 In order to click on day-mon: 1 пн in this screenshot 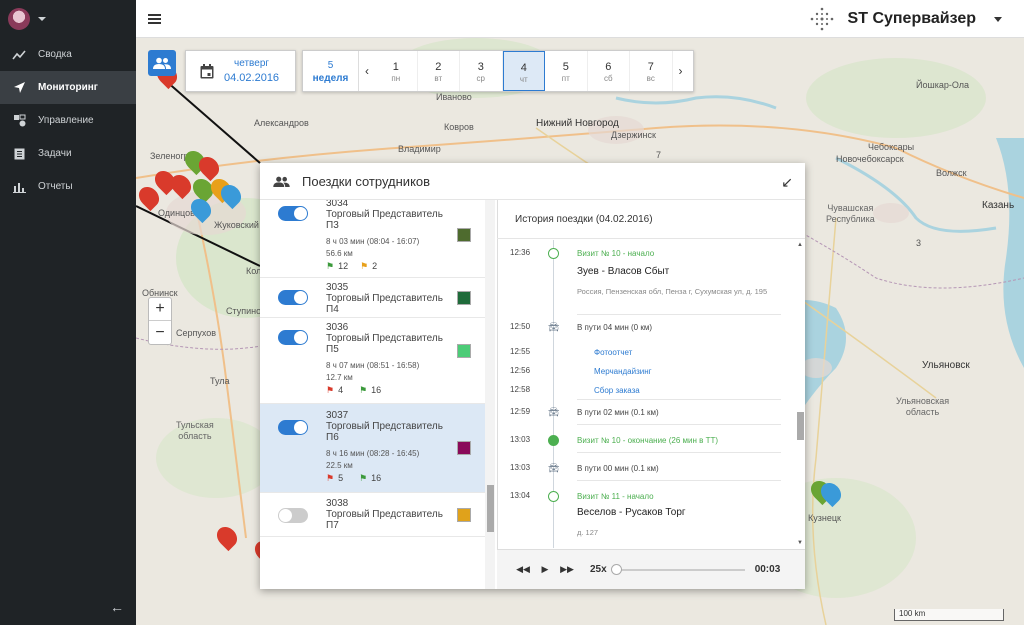, I will do `click(396, 71)`.